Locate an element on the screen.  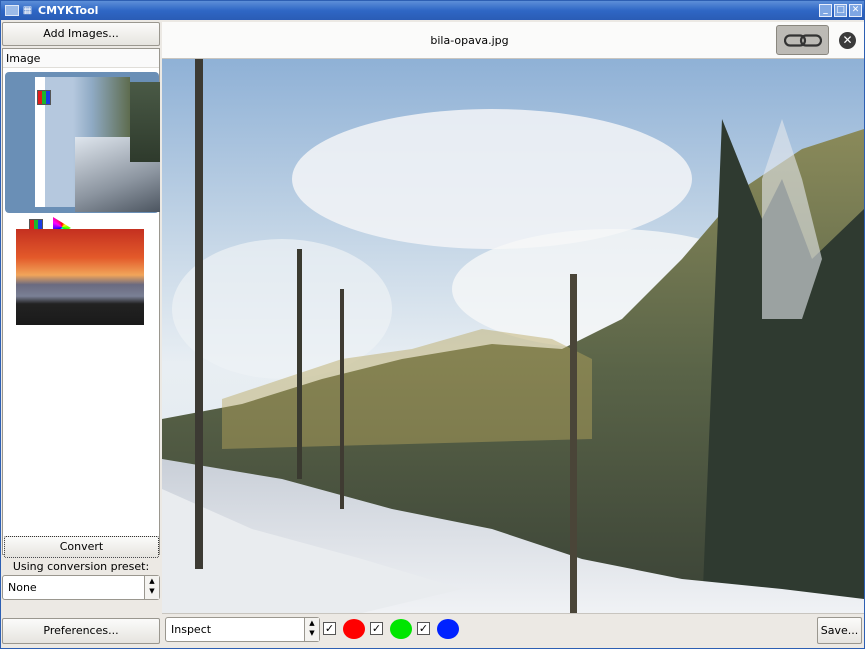
preset-value: None is located at coordinates (22, 587).